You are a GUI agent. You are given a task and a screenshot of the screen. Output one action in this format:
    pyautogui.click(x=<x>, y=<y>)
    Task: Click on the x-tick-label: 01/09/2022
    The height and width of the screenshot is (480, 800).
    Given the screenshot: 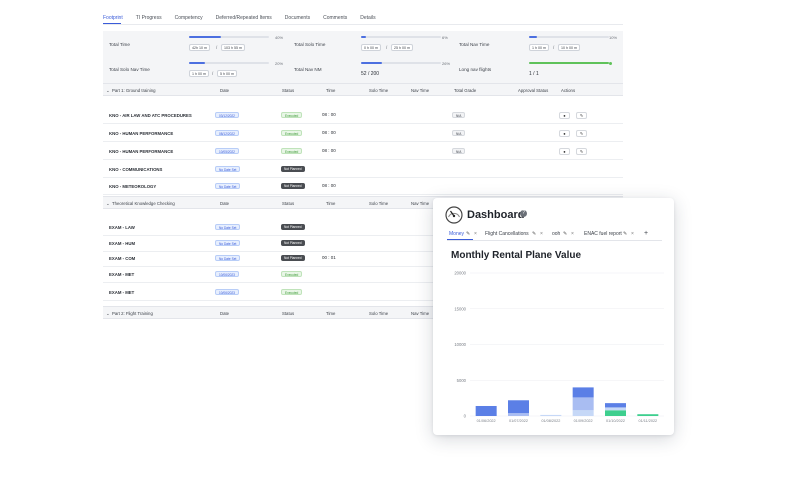 What is the action you would take?
    pyautogui.click(x=583, y=421)
    